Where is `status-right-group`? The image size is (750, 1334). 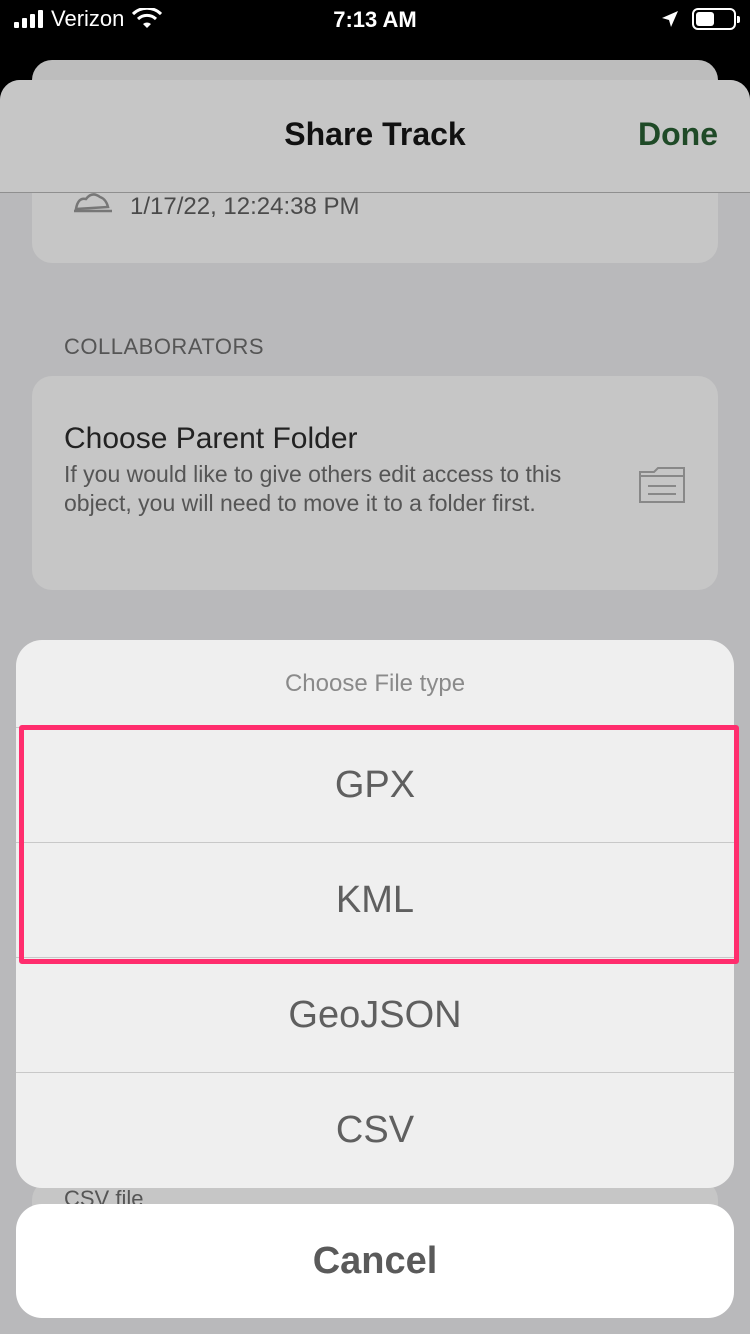 status-right-group is located at coordinates (700, 19).